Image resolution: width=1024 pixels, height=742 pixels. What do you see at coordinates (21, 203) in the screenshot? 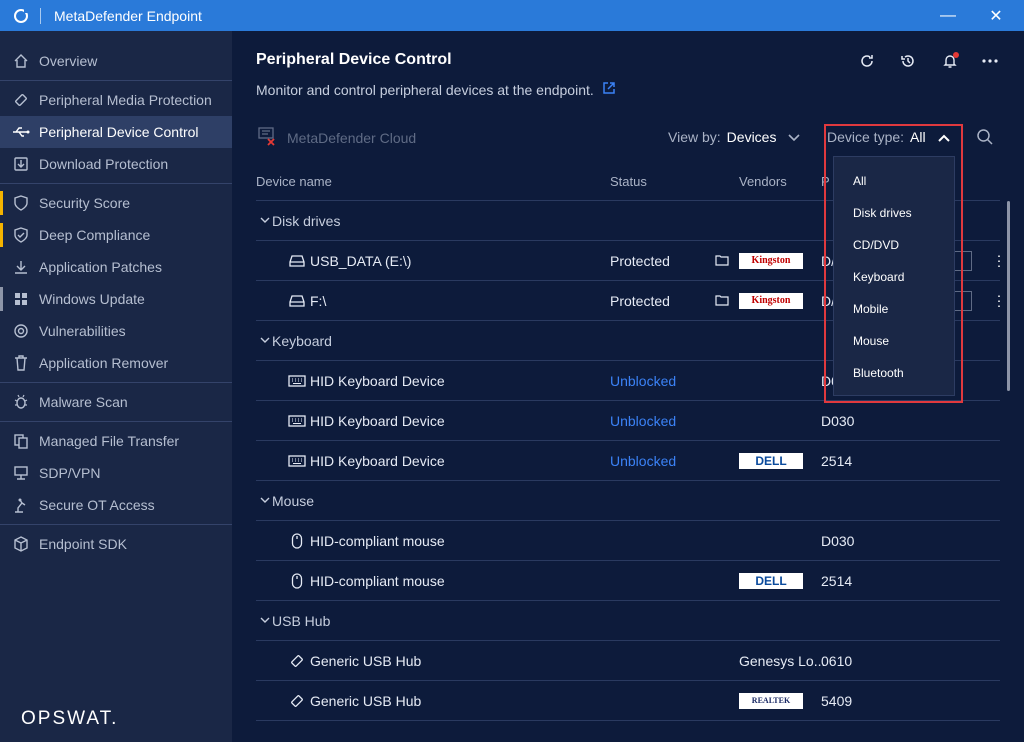
I see `shield-icon` at bounding box center [21, 203].